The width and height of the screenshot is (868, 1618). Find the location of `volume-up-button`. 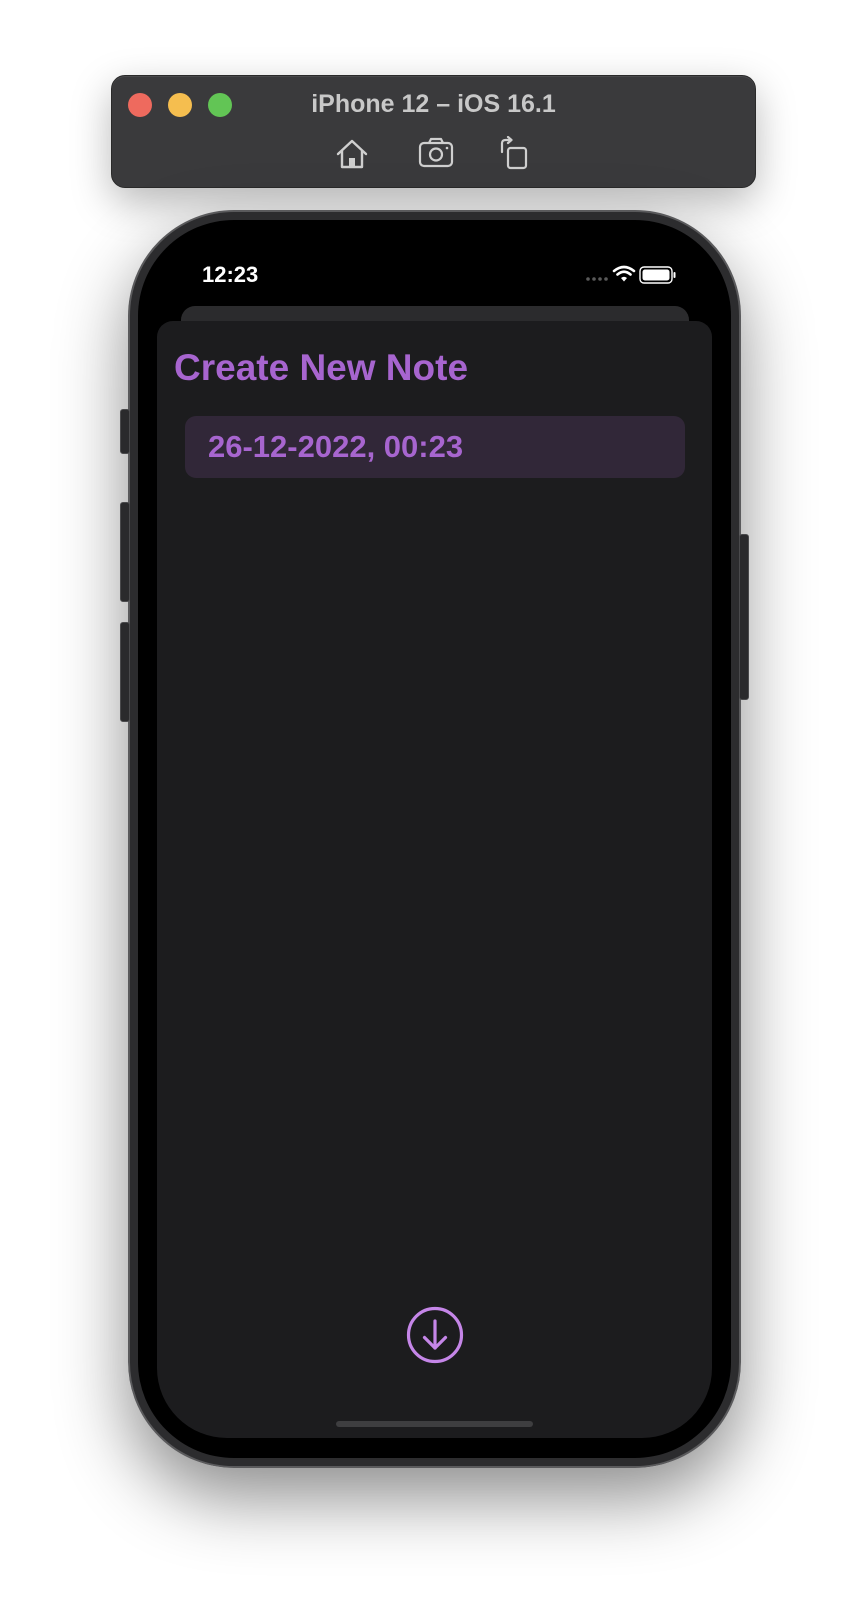

volume-up-button is located at coordinates (125, 552).